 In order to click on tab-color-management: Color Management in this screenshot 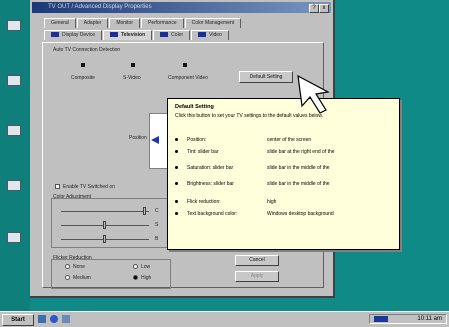, I will do `click(213, 23)`.